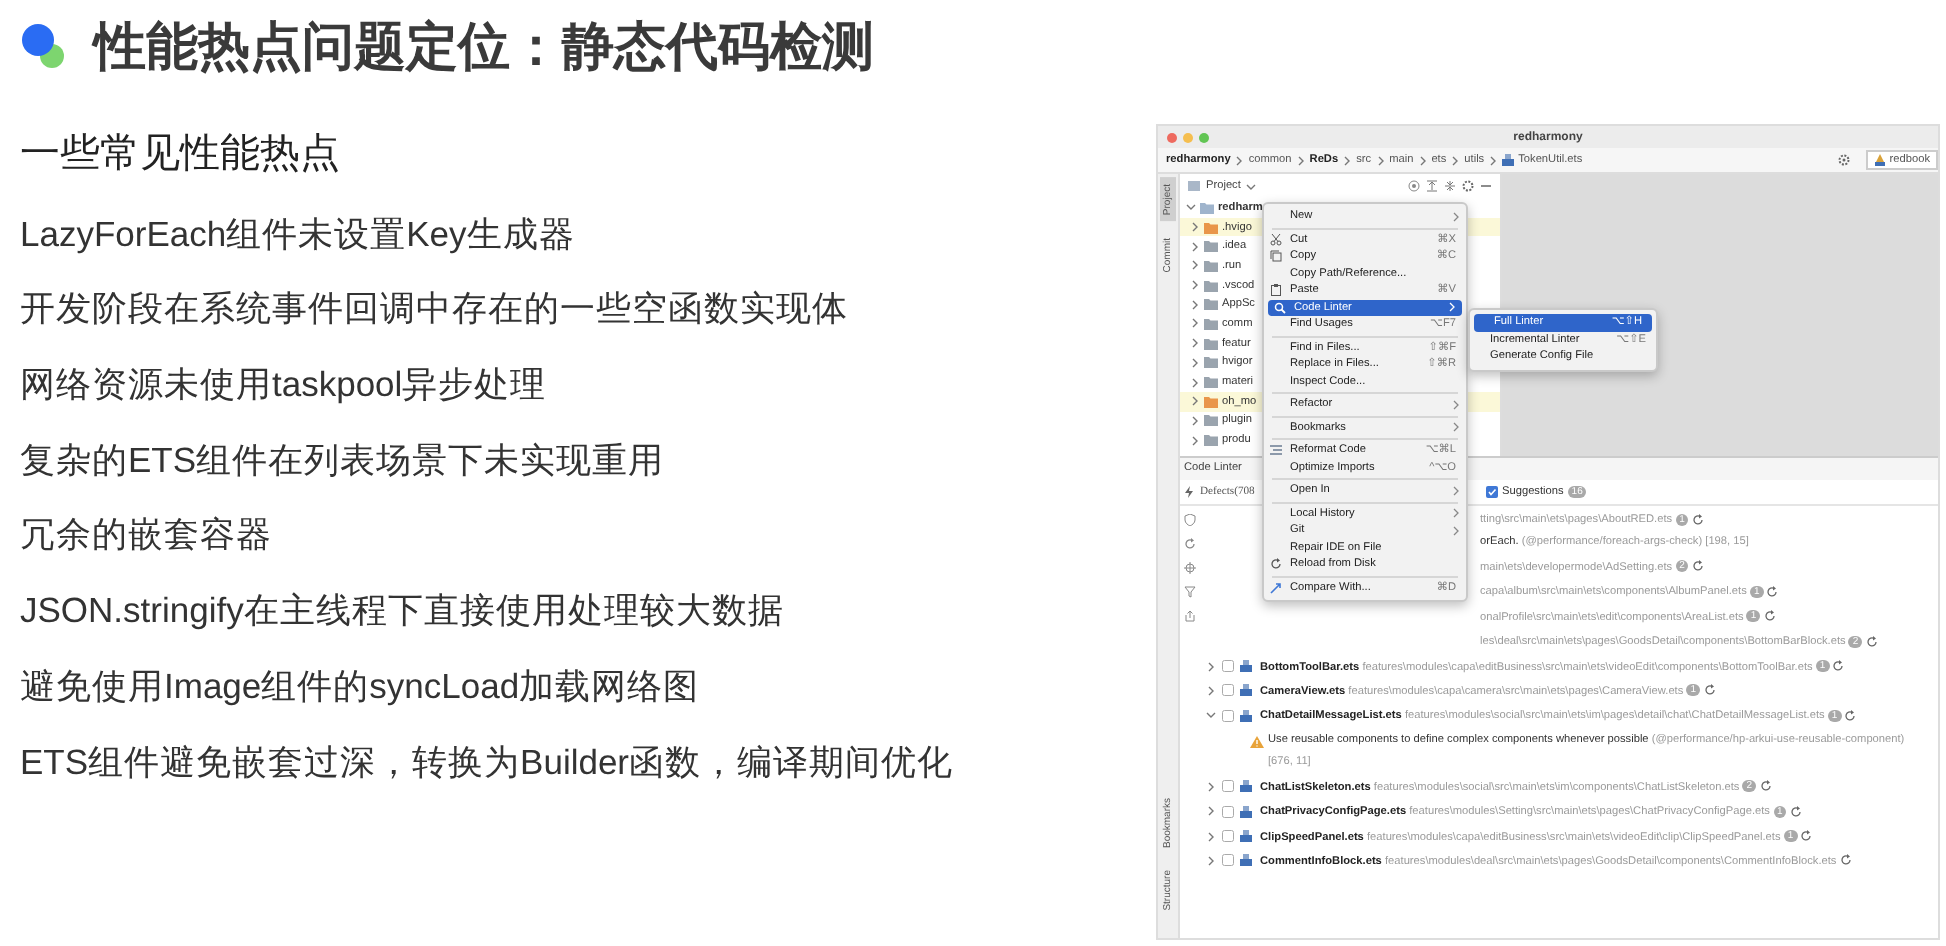 The height and width of the screenshot is (946, 1946). Describe the element at coordinates (147, 534) in the screenshot. I see `bullet-text: 冗余的嵌套容器` at that location.